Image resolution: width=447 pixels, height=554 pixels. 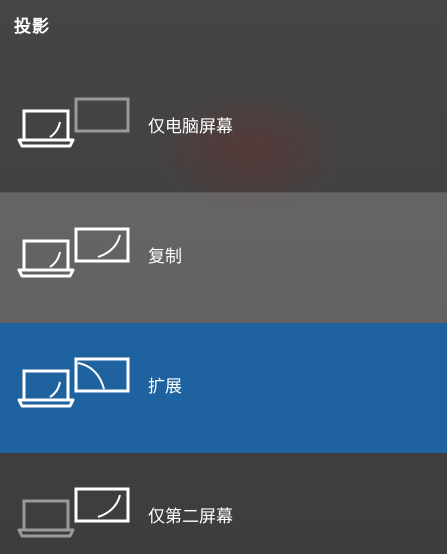 What do you see at coordinates (165, 387) in the screenshot?
I see `option-label: 扩展` at bounding box center [165, 387].